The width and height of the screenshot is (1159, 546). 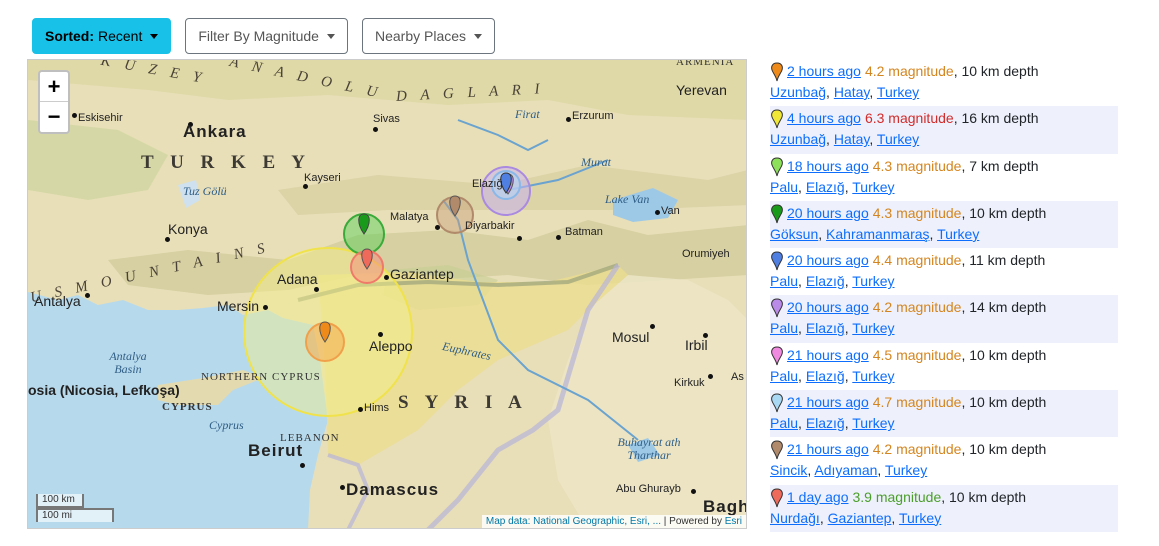 What do you see at coordinates (692, 521) in the screenshot?
I see `attribution-powered: | Powered by` at bounding box center [692, 521].